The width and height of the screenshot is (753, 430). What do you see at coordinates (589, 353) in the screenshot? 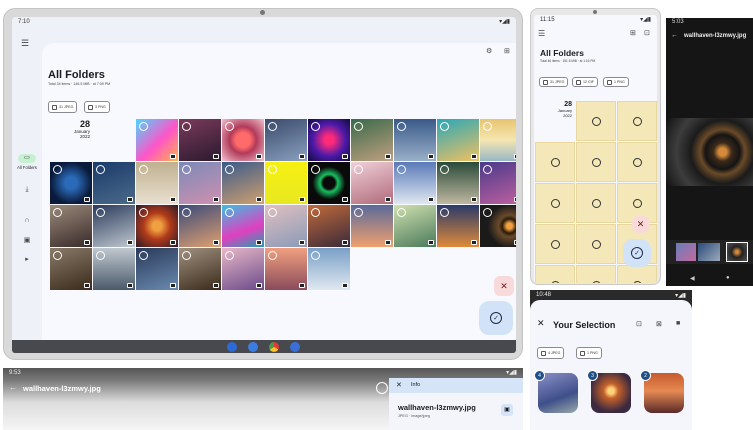
I see `filter-chip-png: 1 PNG` at bounding box center [589, 353].